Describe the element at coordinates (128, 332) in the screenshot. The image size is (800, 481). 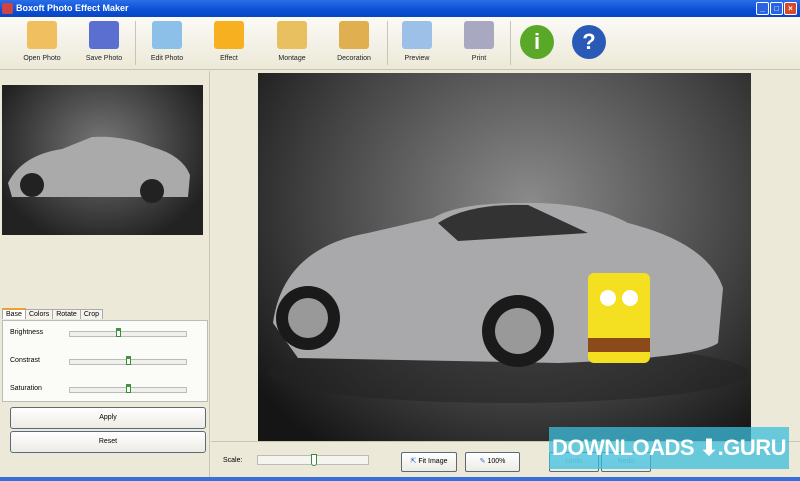
I see `brightness-slider` at that location.